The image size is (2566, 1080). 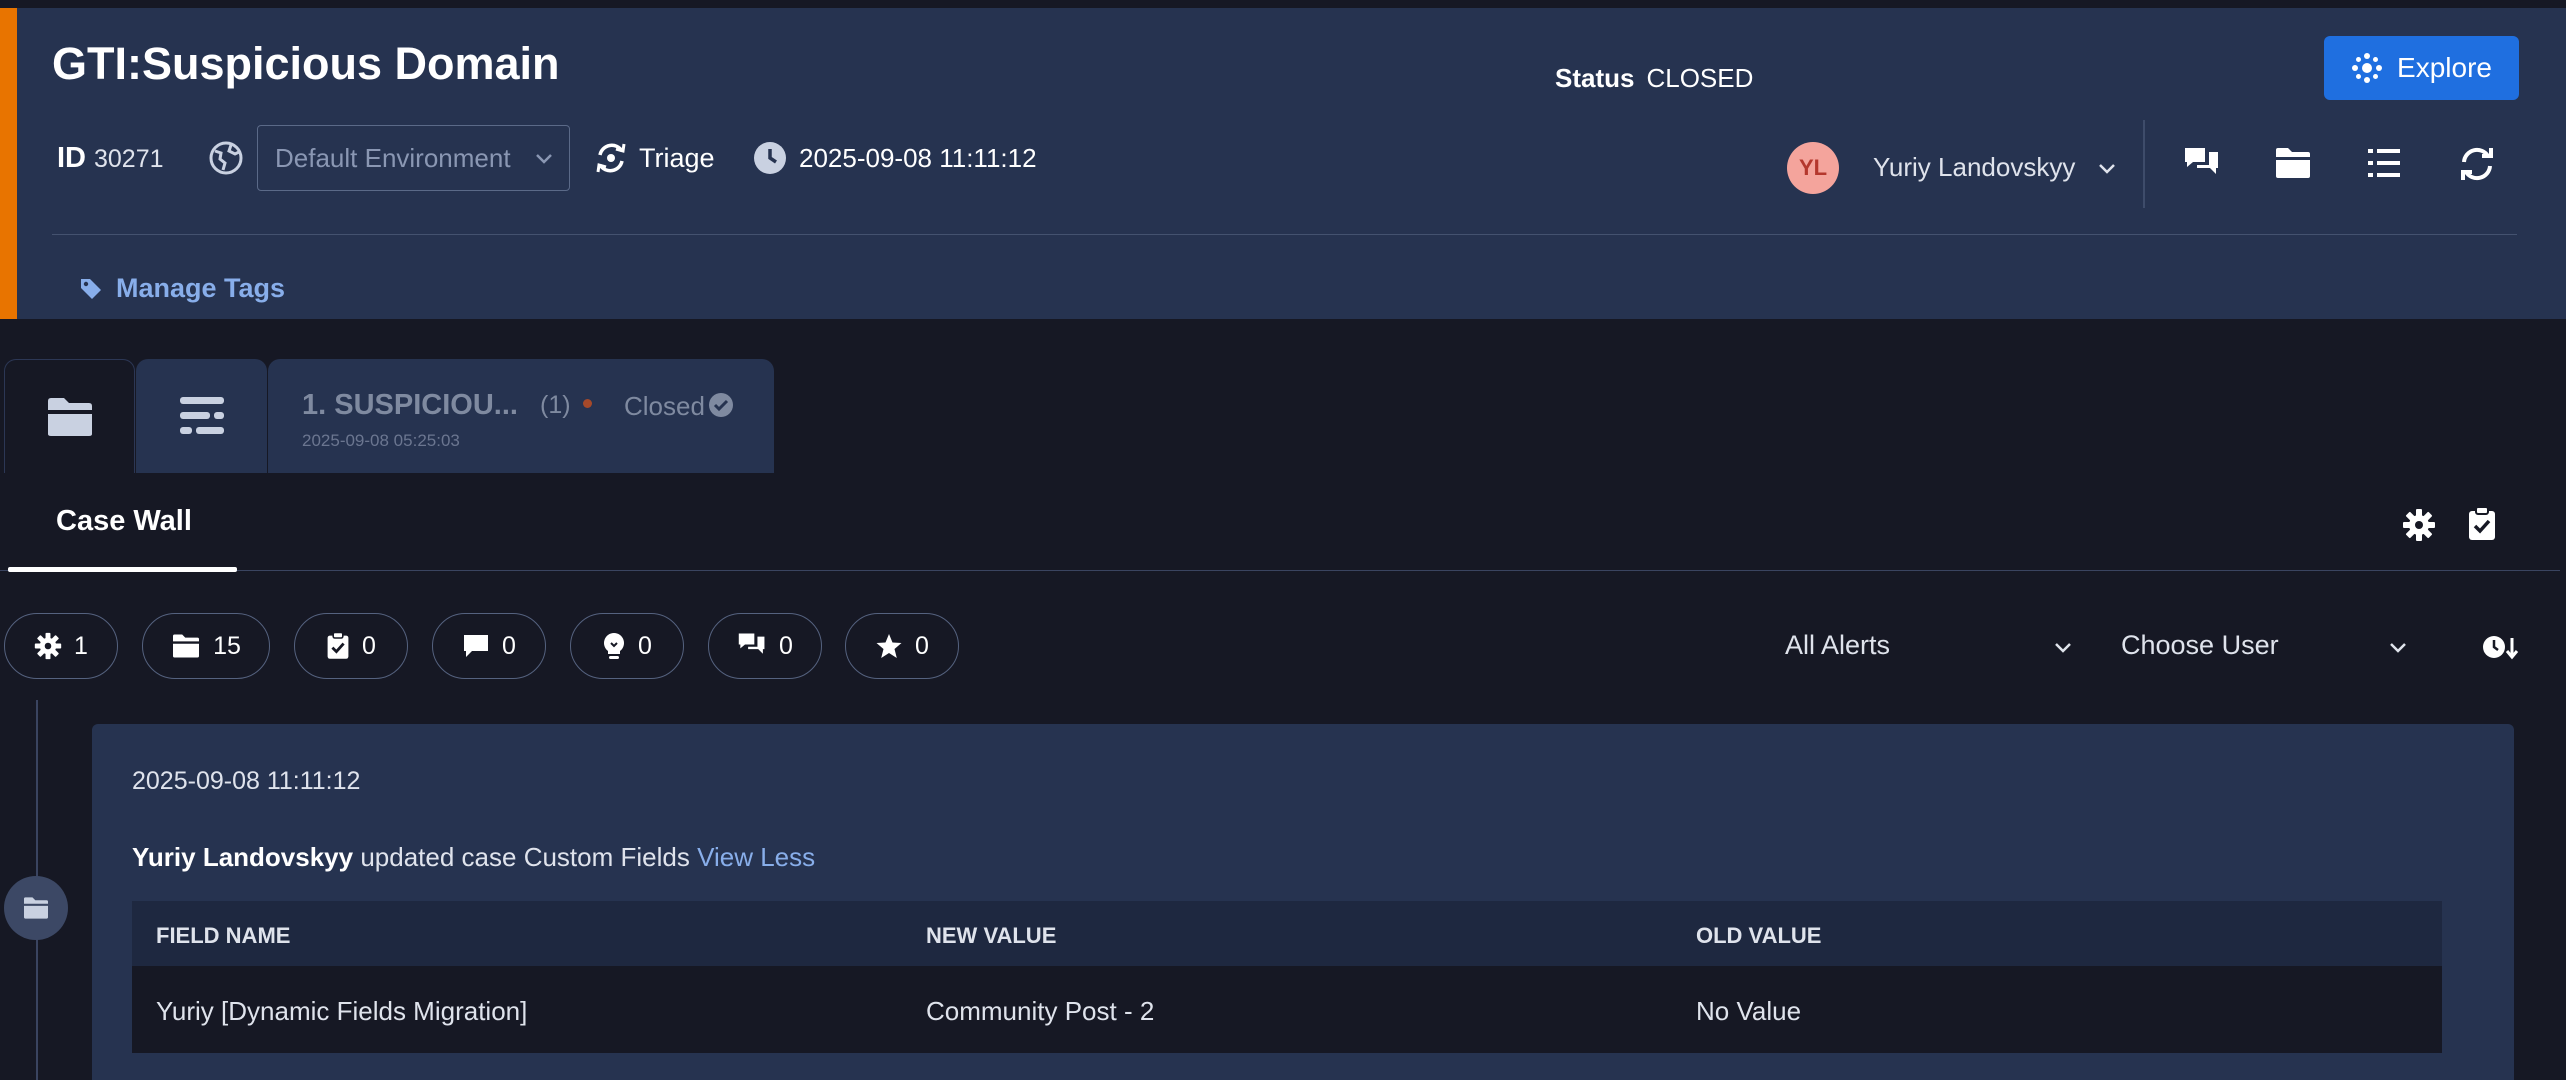 I want to click on list-details-icon, so click(x=201, y=415).